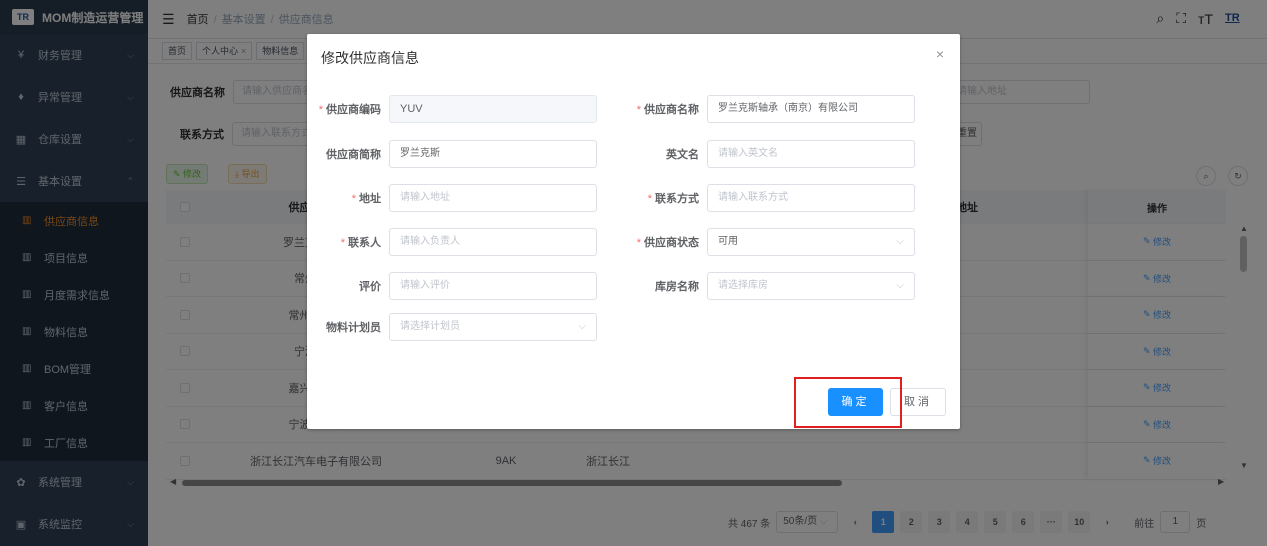 Image resolution: width=1267 pixels, height=546 pixels. I want to click on field-name: * 供应商名称 罗兰克斯轴承（南京）有限公司, so click(767, 109).